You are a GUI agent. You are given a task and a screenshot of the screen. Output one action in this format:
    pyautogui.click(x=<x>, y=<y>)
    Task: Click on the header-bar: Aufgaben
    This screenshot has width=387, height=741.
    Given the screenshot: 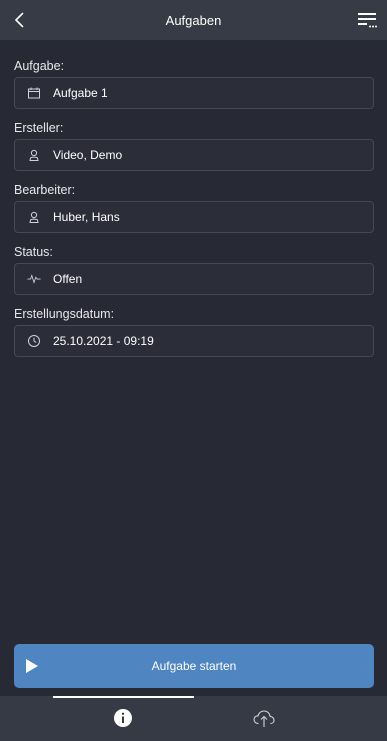 What is the action you would take?
    pyautogui.click(x=193, y=20)
    